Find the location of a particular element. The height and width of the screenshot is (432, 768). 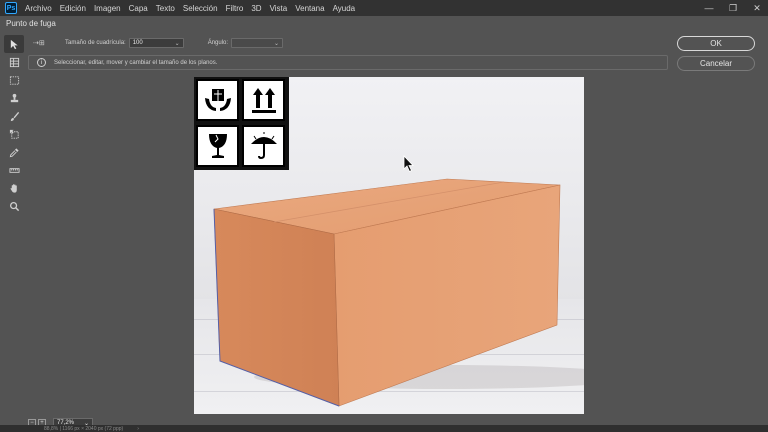

measure-tool is located at coordinates (14, 170).